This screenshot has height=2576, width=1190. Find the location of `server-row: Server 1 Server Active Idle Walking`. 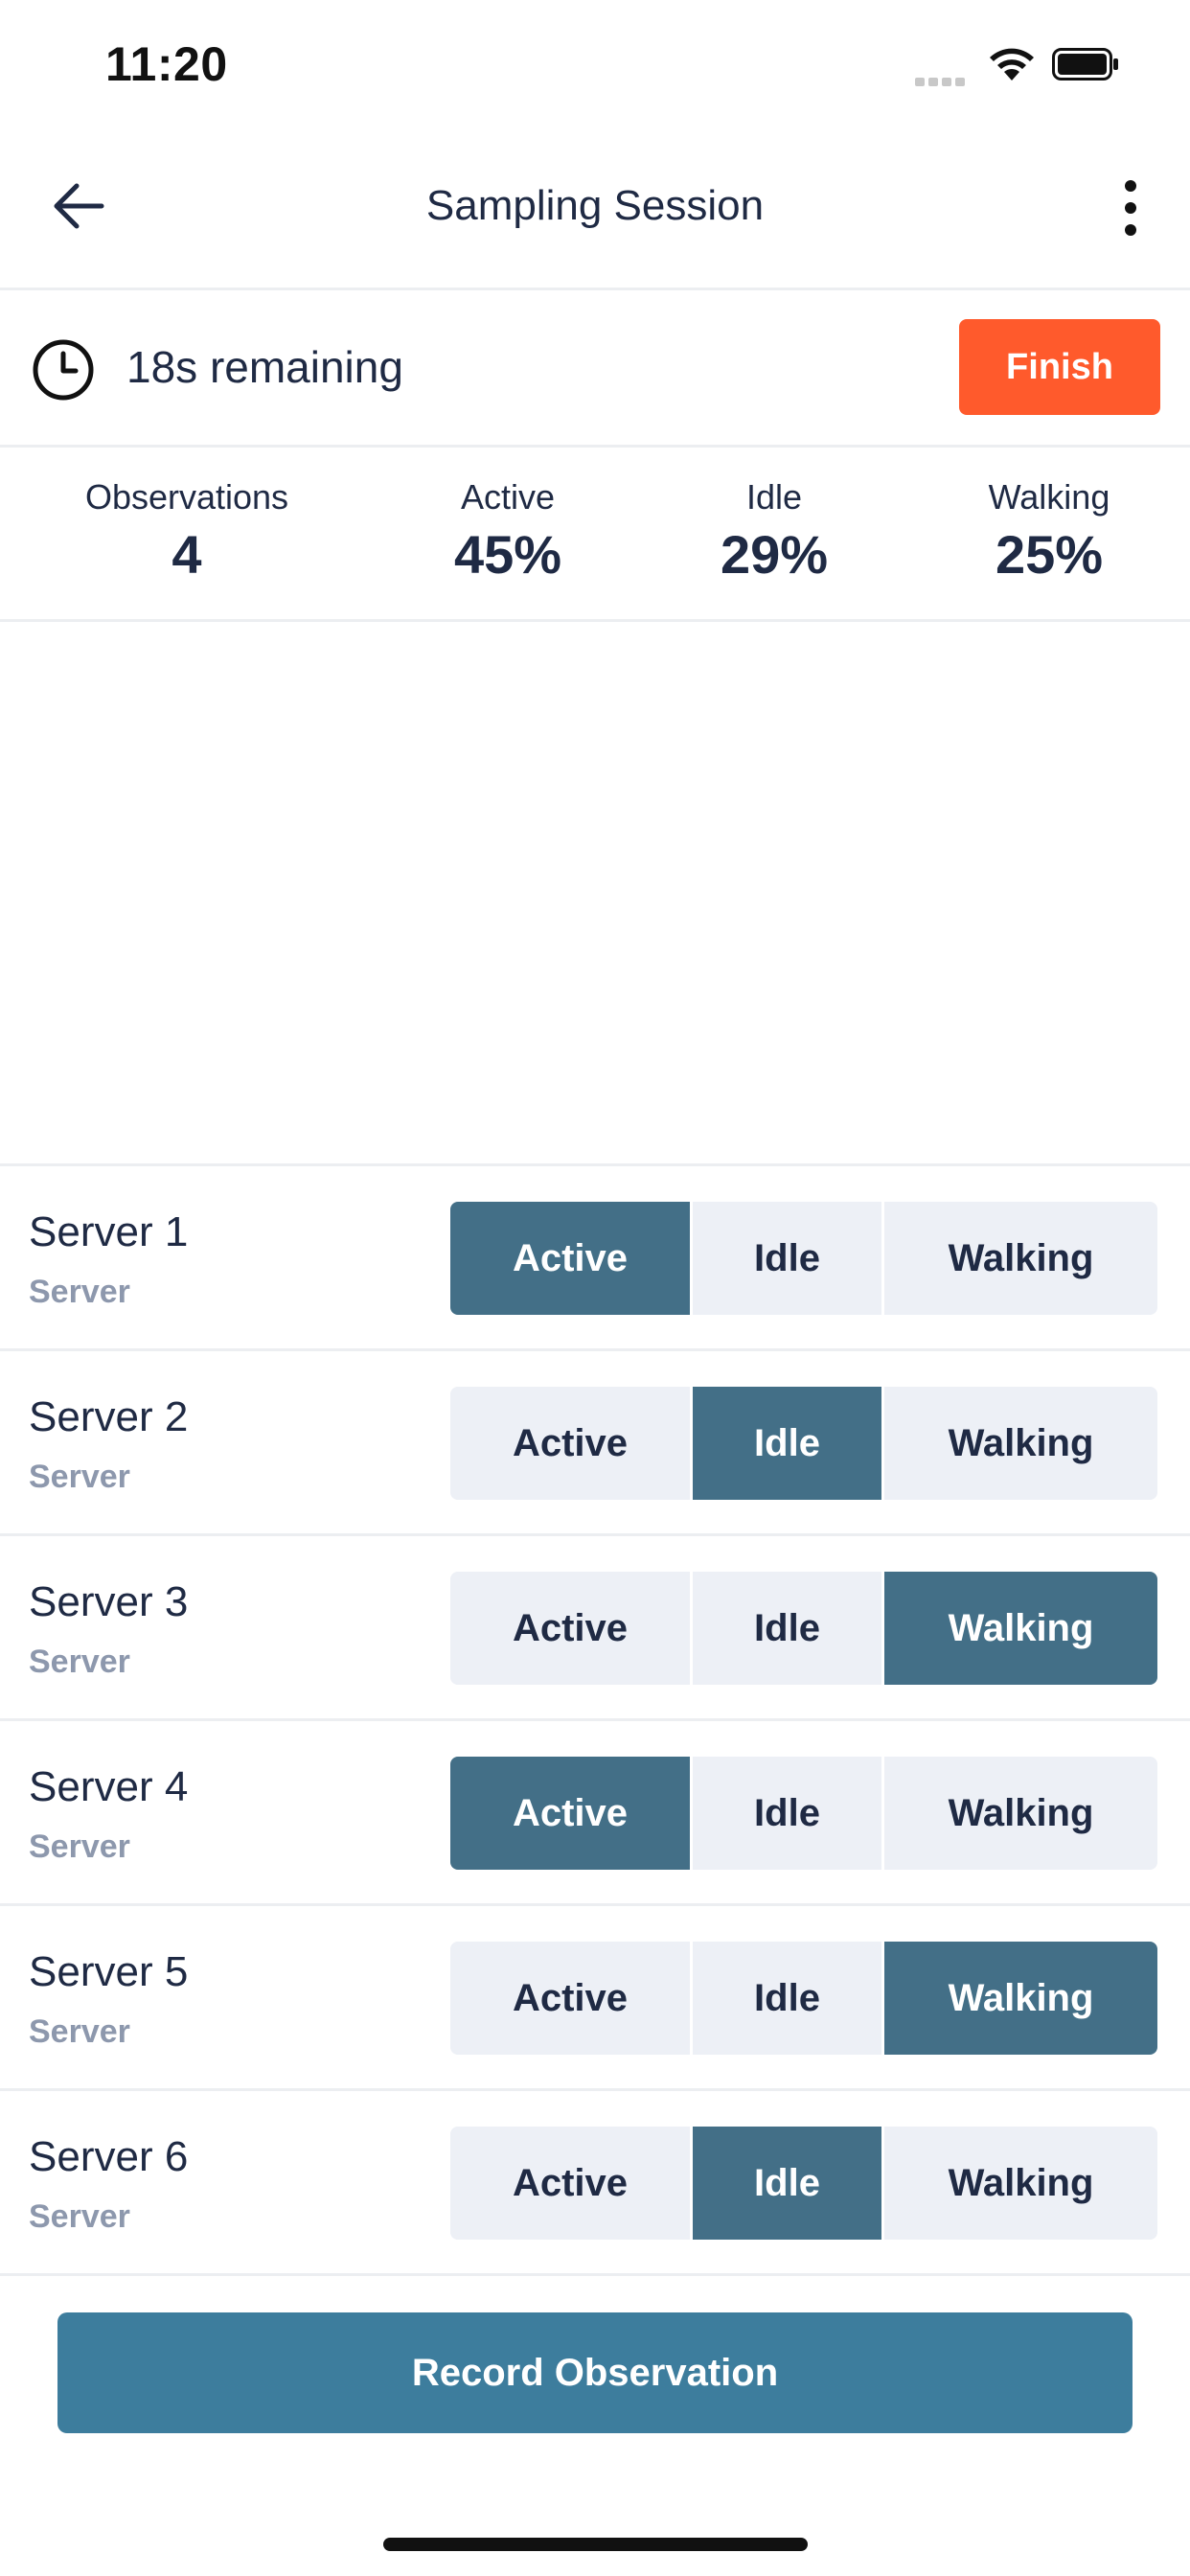

server-row: Server 1 Server Active Idle Walking is located at coordinates (595, 1255).